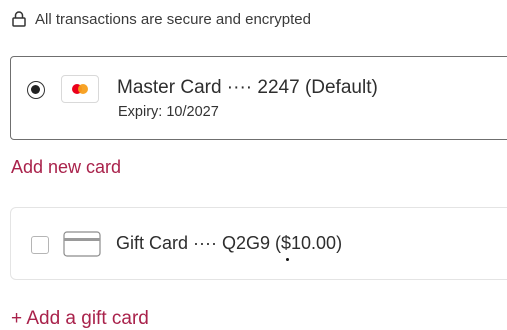 The image size is (507, 330). What do you see at coordinates (82, 244) in the screenshot?
I see `card-icon` at bounding box center [82, 244].